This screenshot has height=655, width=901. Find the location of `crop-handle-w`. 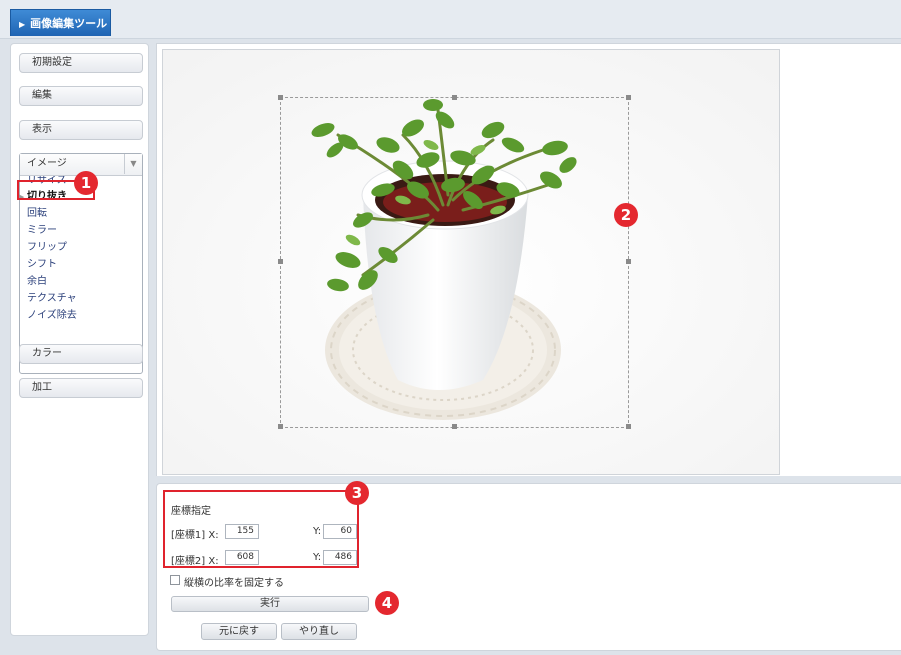

crop-handle-w is located at coordinates (280, 261).